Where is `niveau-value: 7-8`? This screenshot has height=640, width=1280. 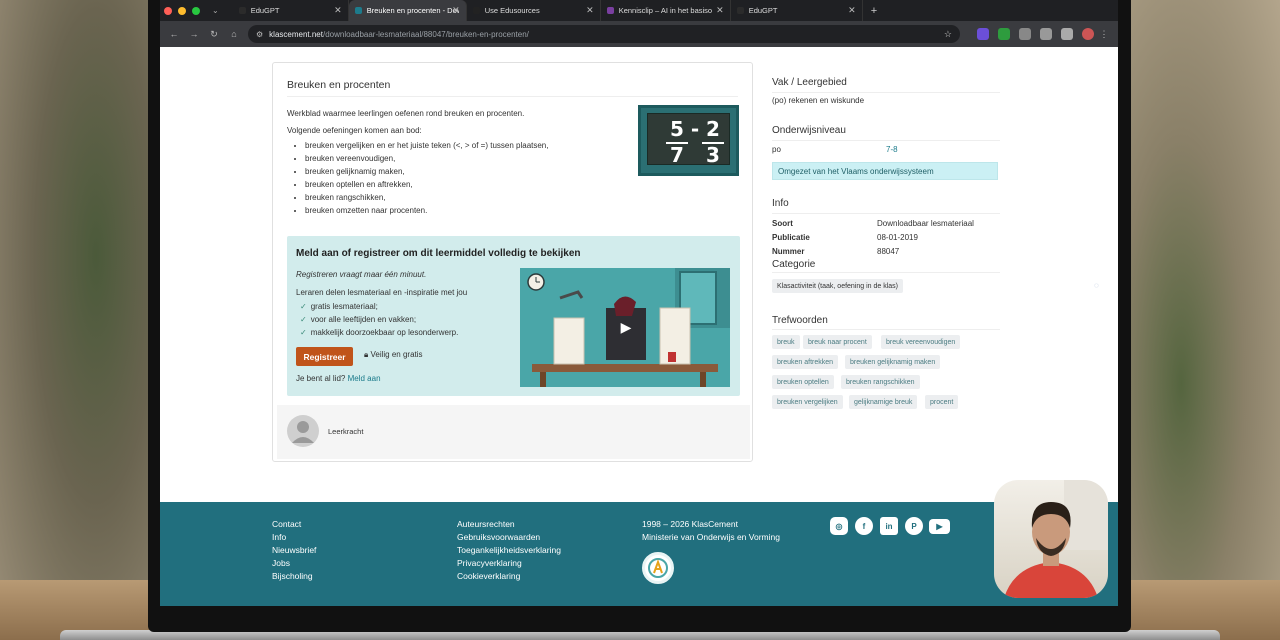 niveau-value: 7-8 is located at coordinates (892, 149).